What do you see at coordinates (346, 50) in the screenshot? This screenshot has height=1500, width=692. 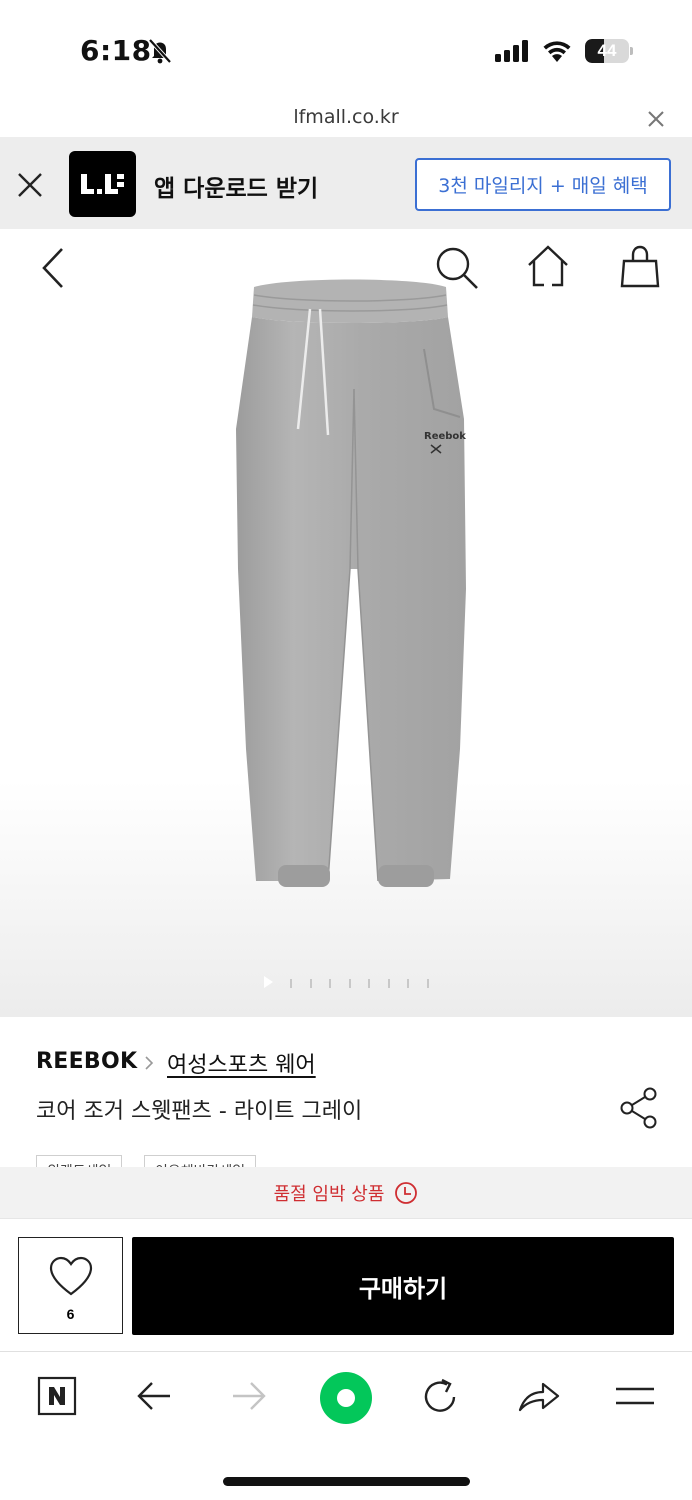 I see `status-bar: 6:18 44` at bounding box center [346, 50].